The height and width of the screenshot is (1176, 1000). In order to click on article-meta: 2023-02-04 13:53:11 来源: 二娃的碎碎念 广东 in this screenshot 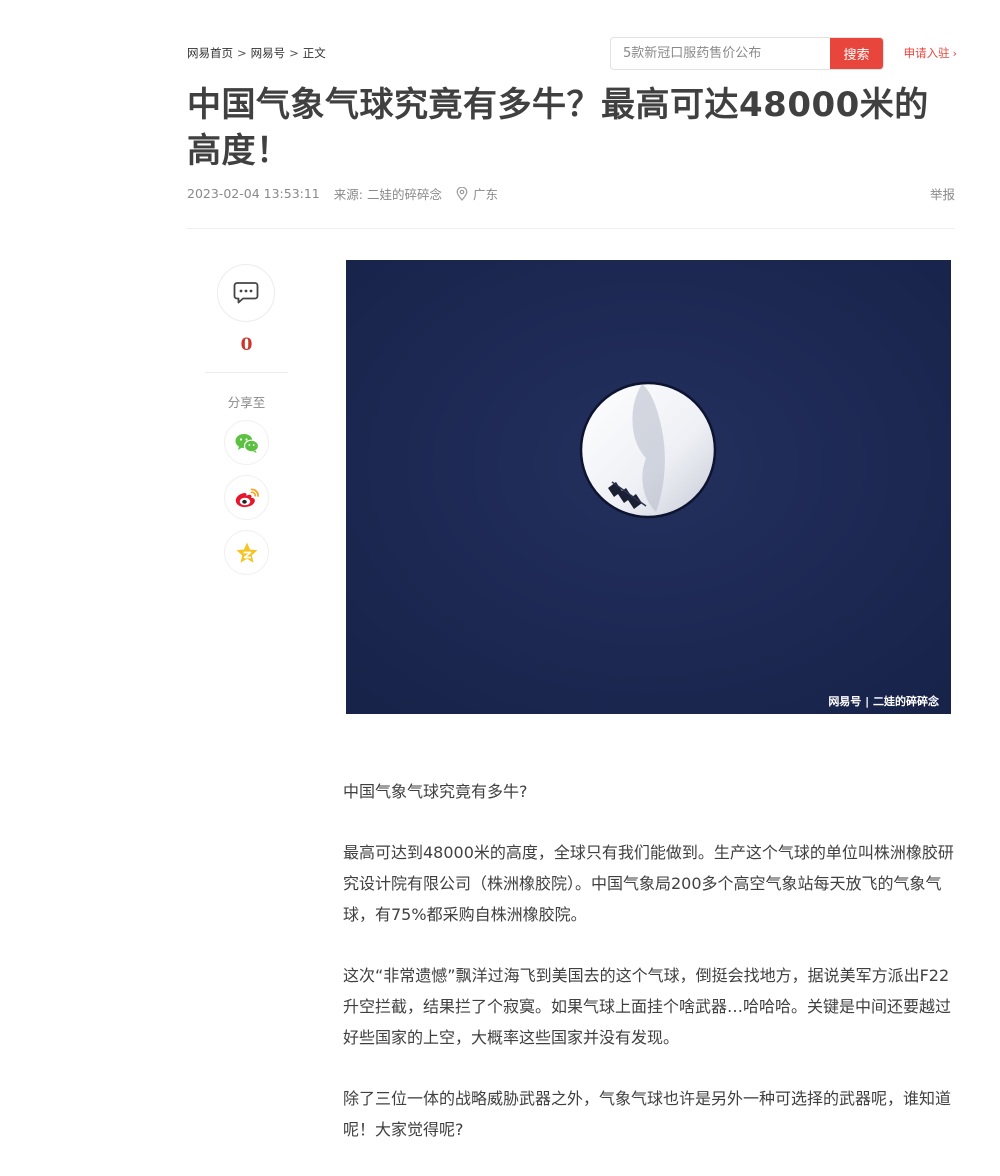, I will do `click(342, 193)`.